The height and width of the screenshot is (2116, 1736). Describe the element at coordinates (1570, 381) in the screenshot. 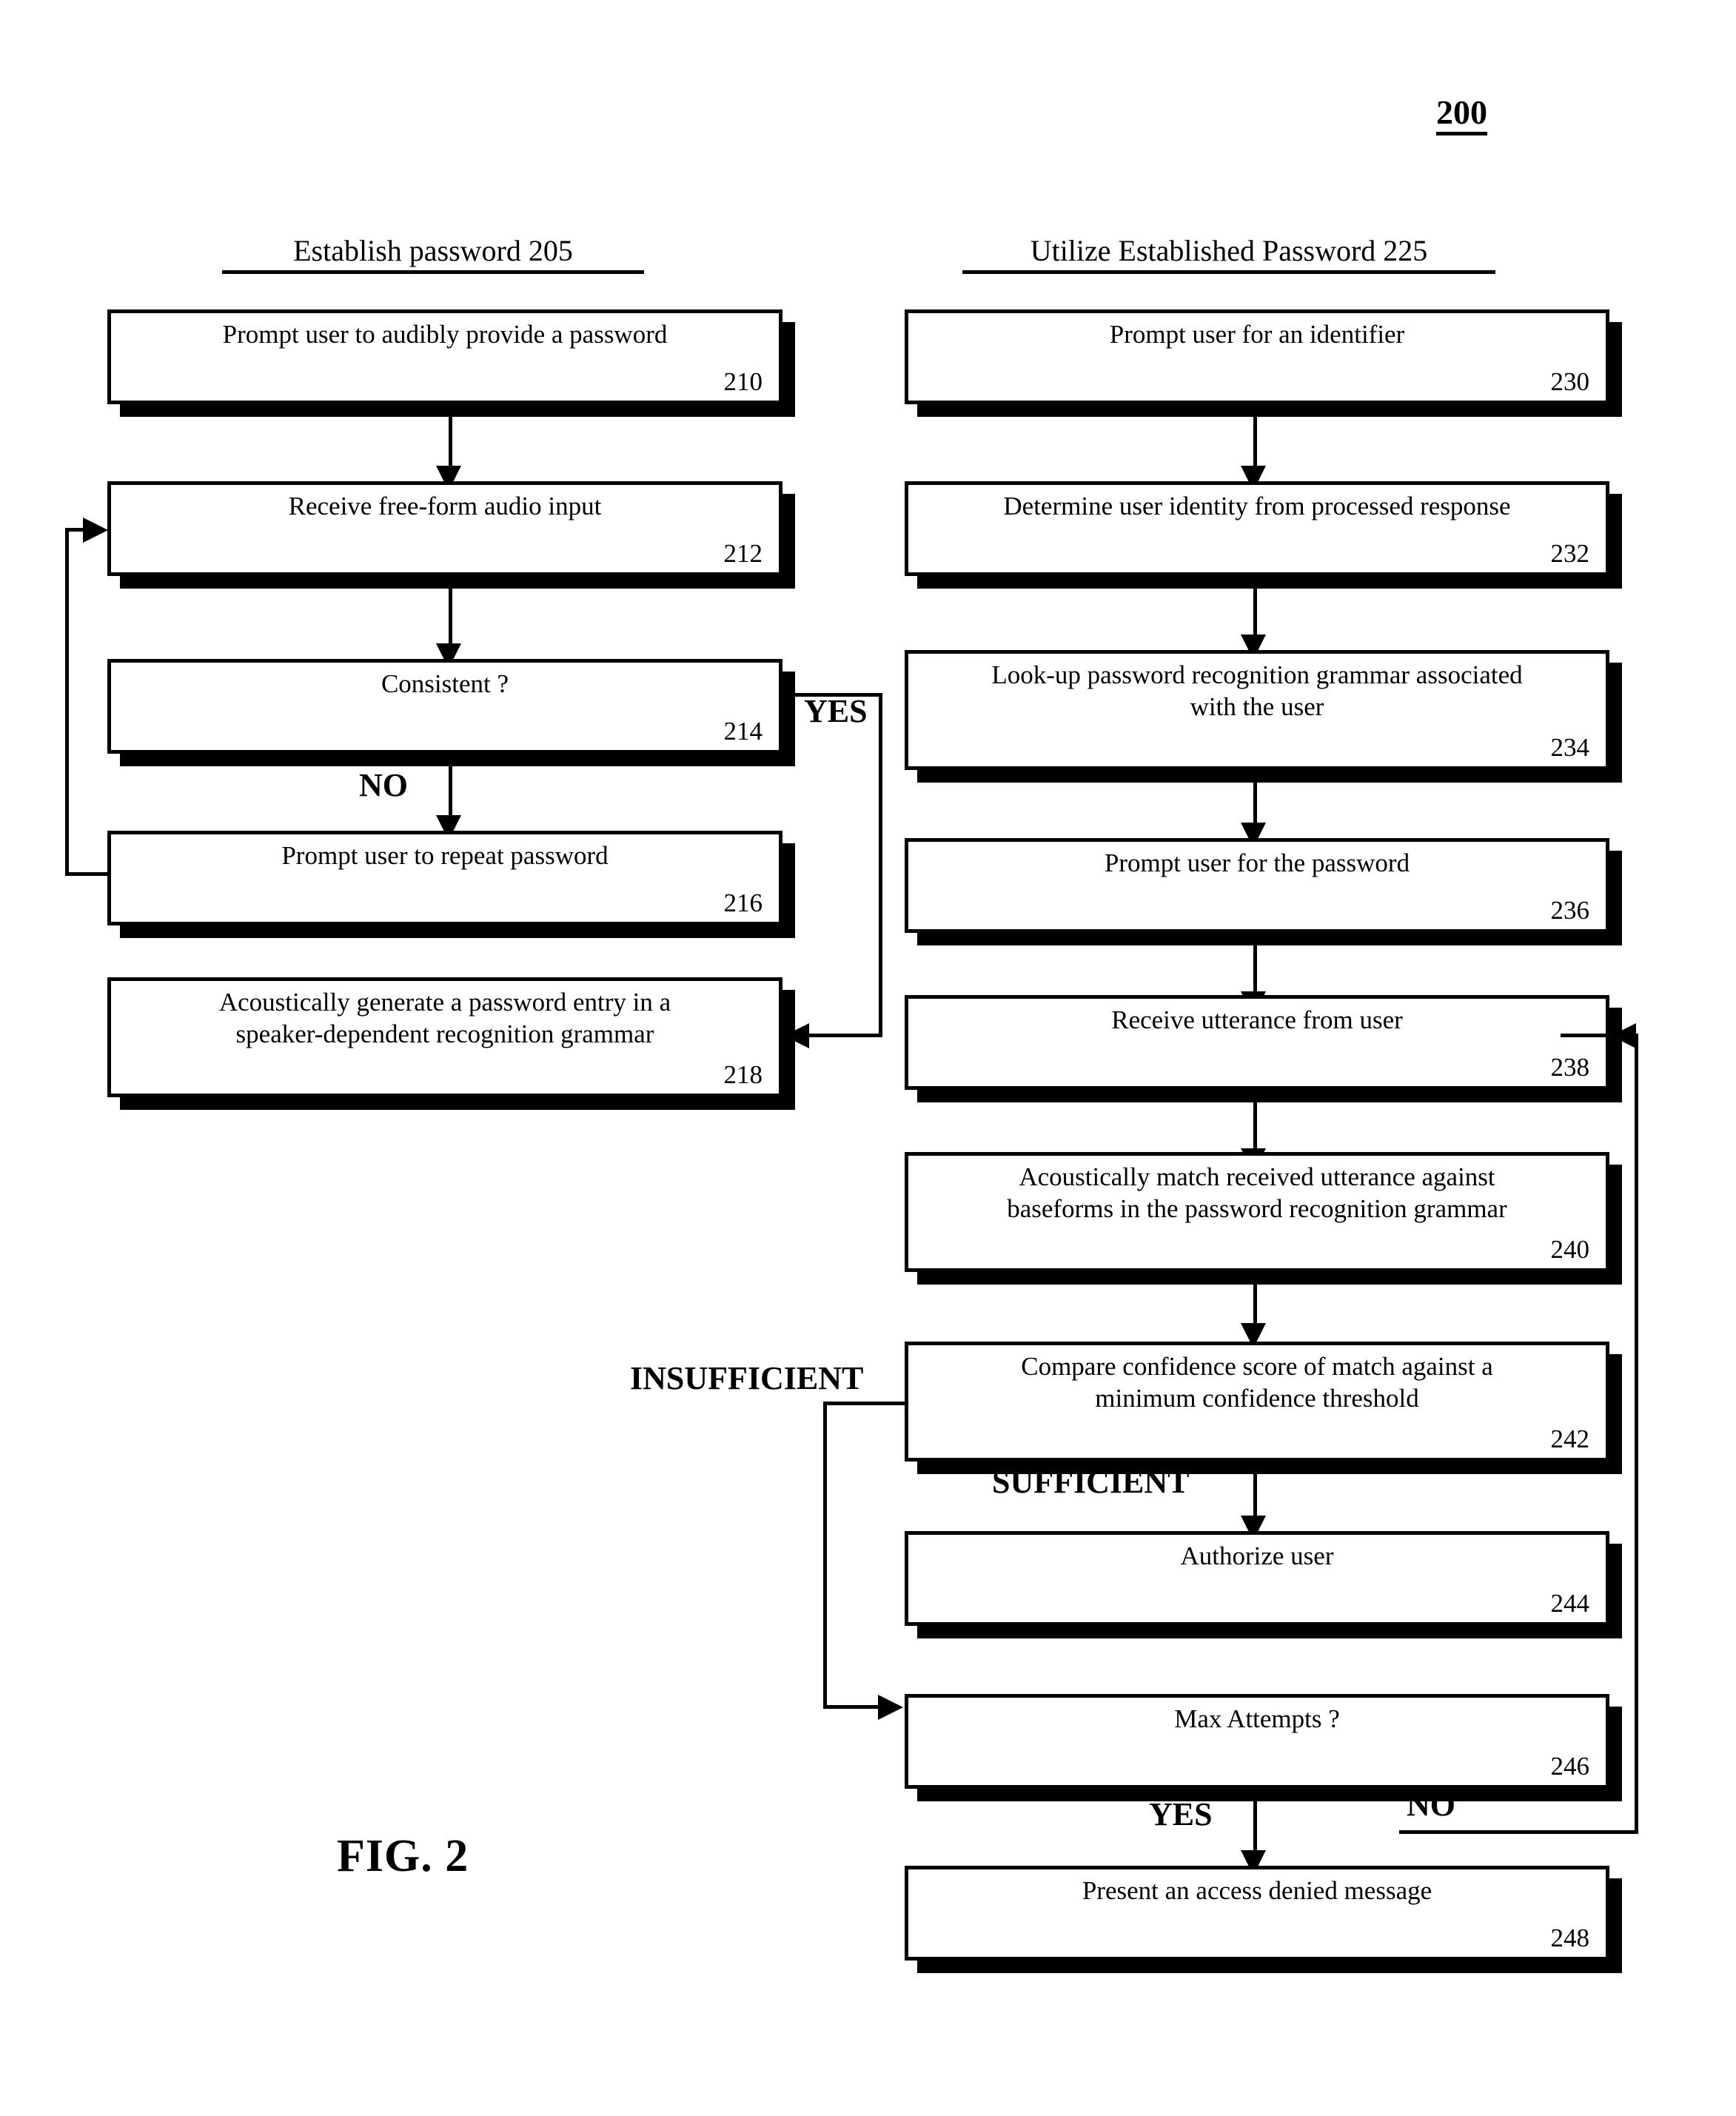

I see `process-box-230-number: 230` at that location.